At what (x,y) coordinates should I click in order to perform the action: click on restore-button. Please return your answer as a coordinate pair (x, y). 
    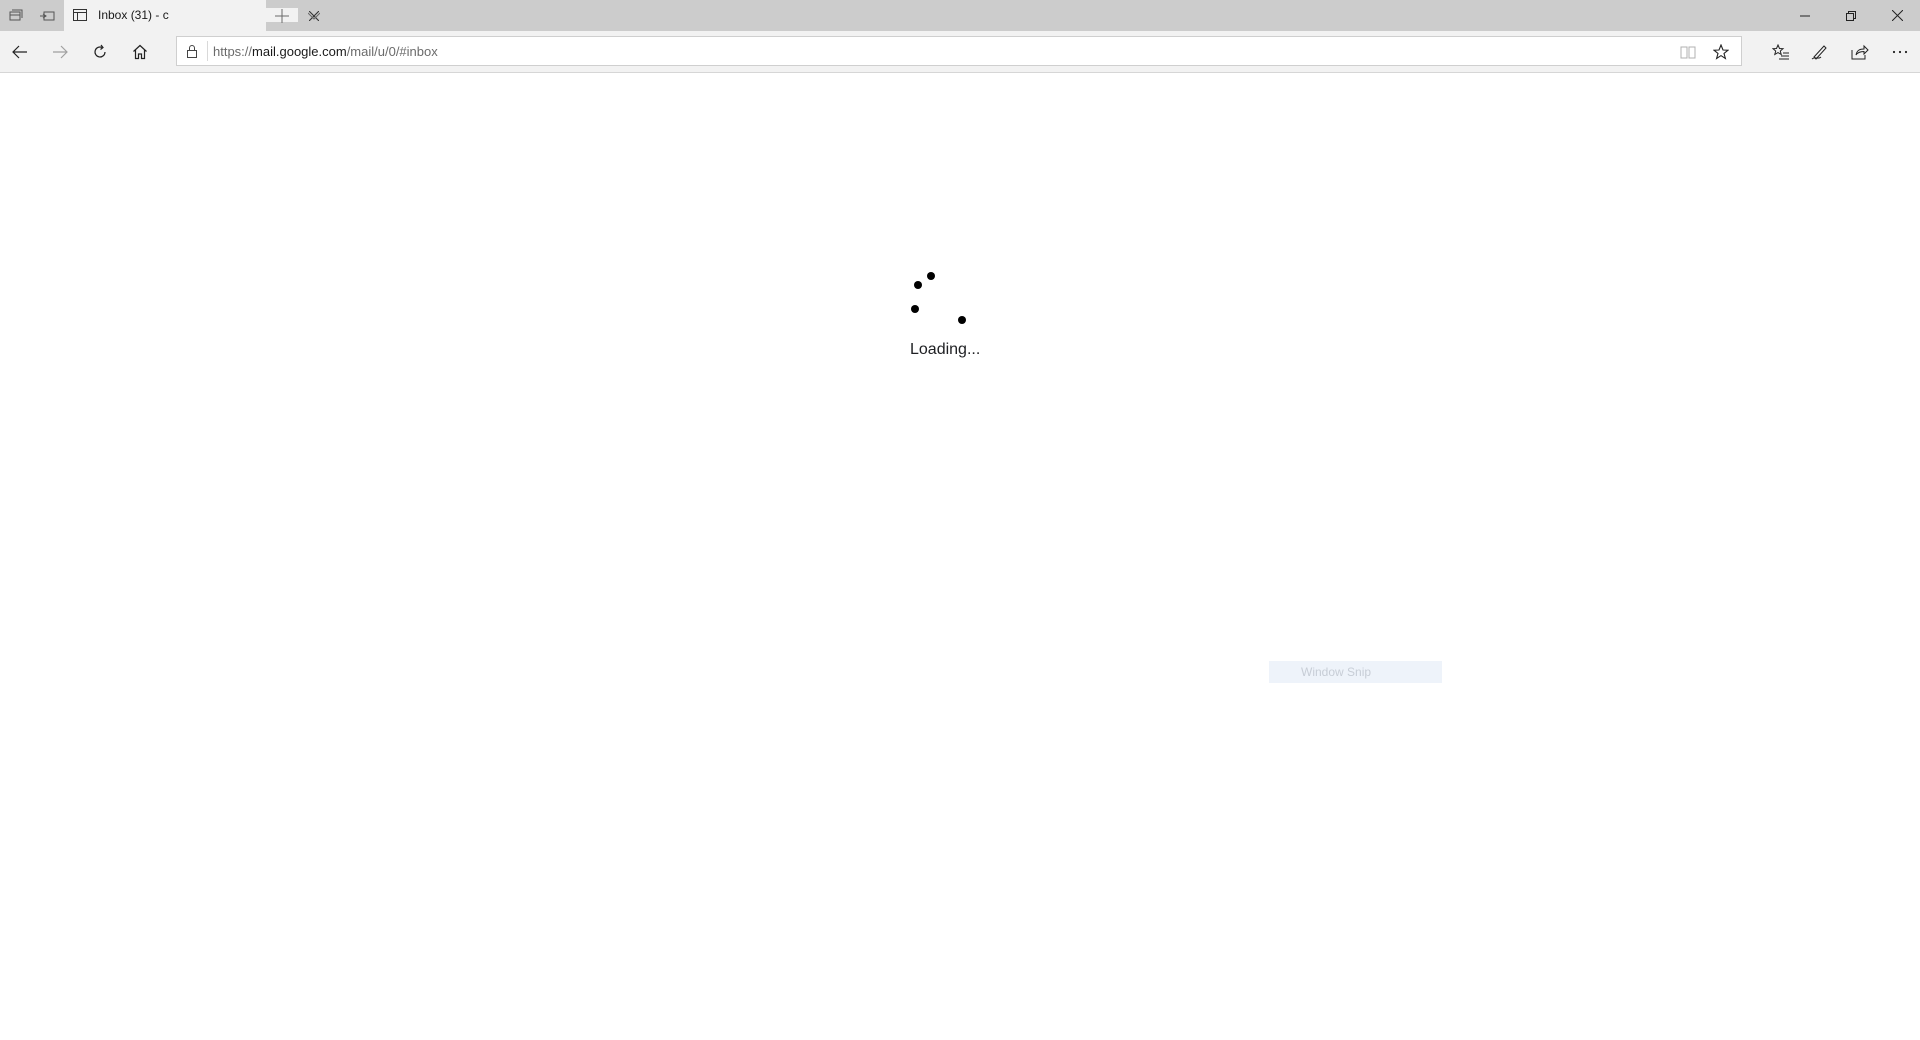
    Looking at the image, I should click on (1851, 15).